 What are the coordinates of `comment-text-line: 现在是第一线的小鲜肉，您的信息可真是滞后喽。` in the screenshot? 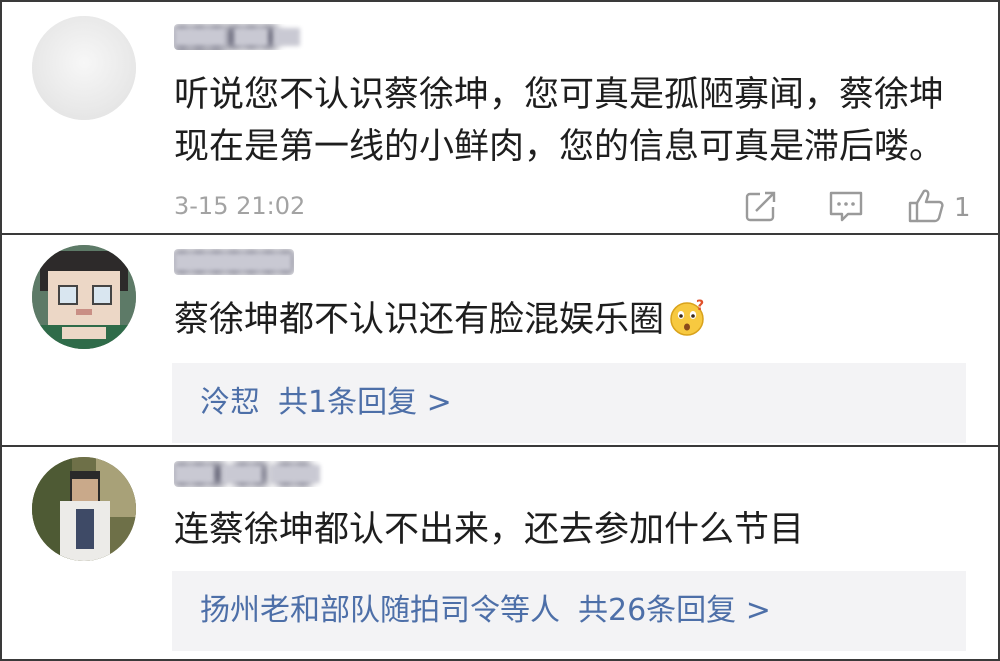 It's located at (559, 147).